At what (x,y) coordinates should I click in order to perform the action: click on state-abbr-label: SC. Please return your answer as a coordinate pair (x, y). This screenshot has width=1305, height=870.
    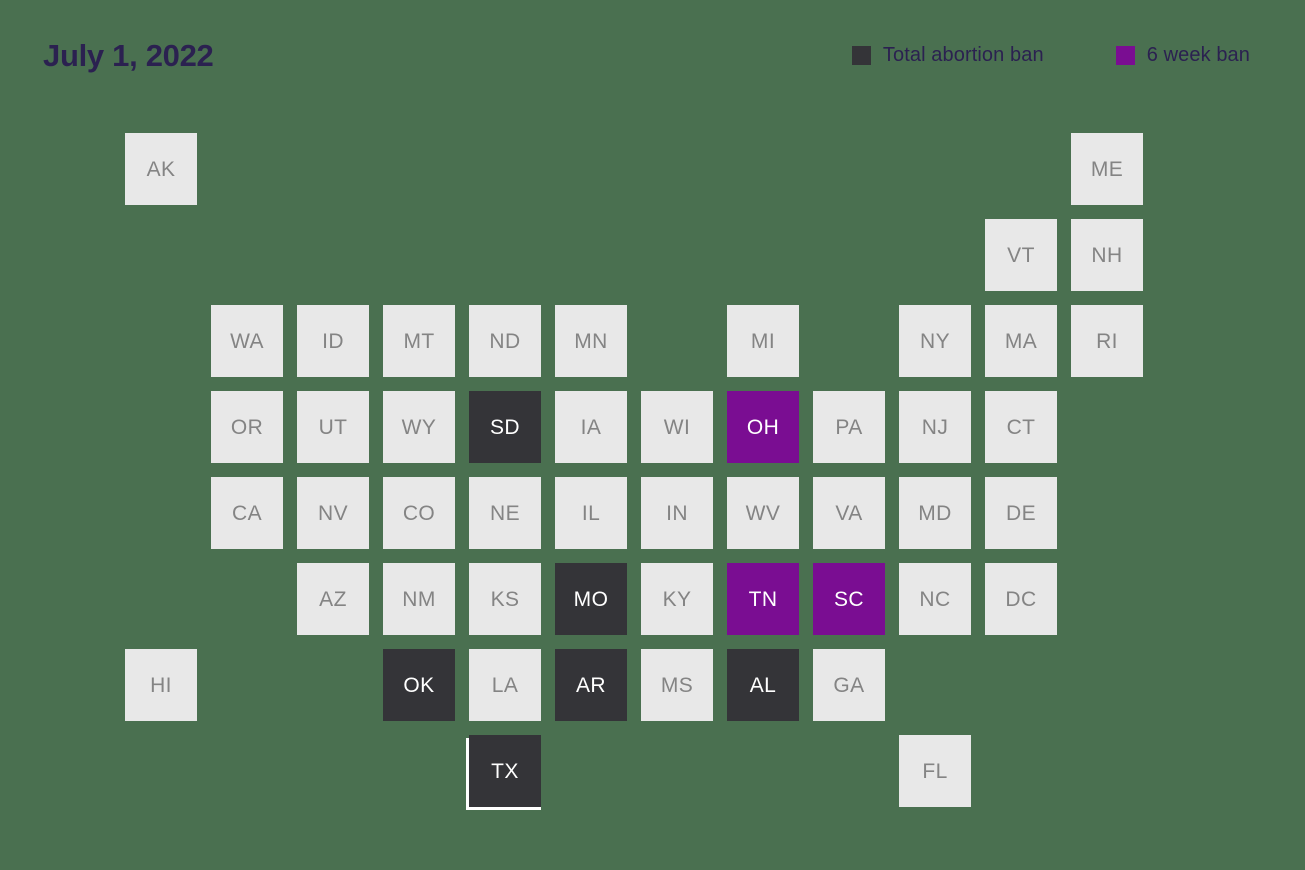
    Looking at the image, I should click on (849, 599).